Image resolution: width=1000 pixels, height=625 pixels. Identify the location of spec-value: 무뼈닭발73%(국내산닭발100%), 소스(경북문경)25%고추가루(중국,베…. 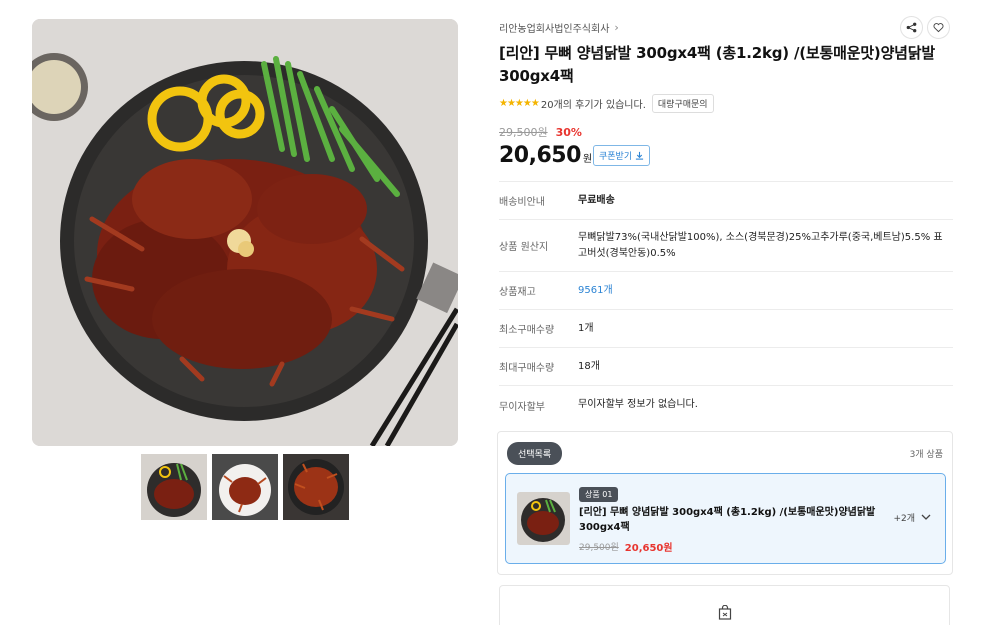
(760, 245).